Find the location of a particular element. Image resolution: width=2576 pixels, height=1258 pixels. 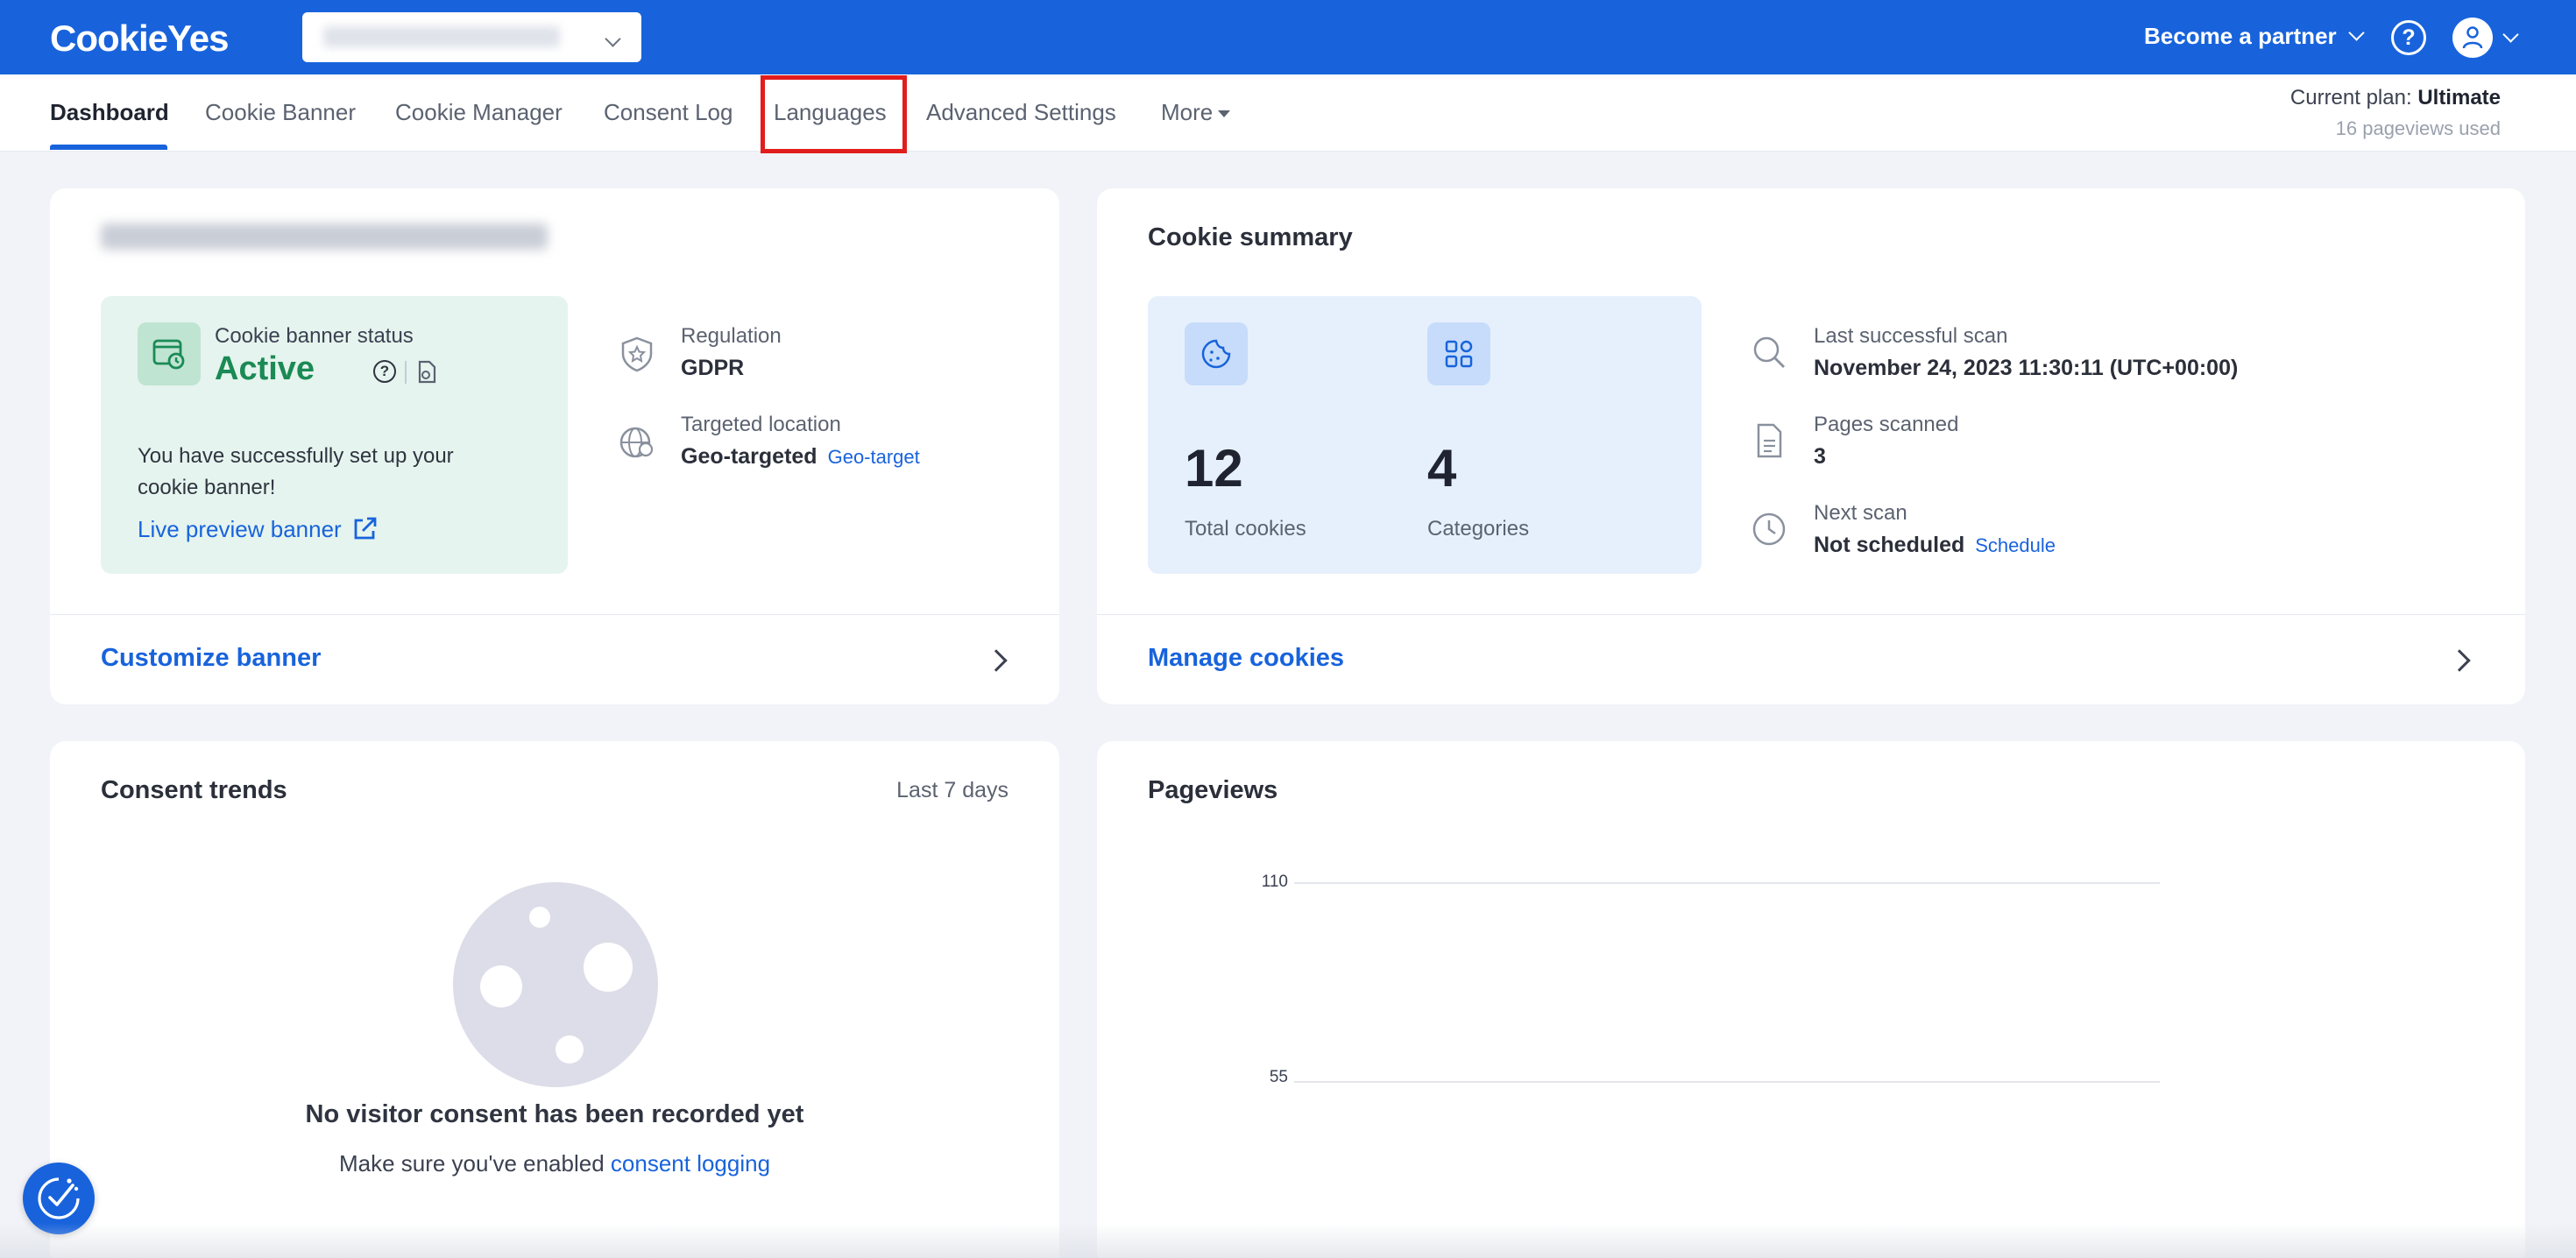

cookie-summary-title: Cookie summary is located at coordinates (1250, 237).